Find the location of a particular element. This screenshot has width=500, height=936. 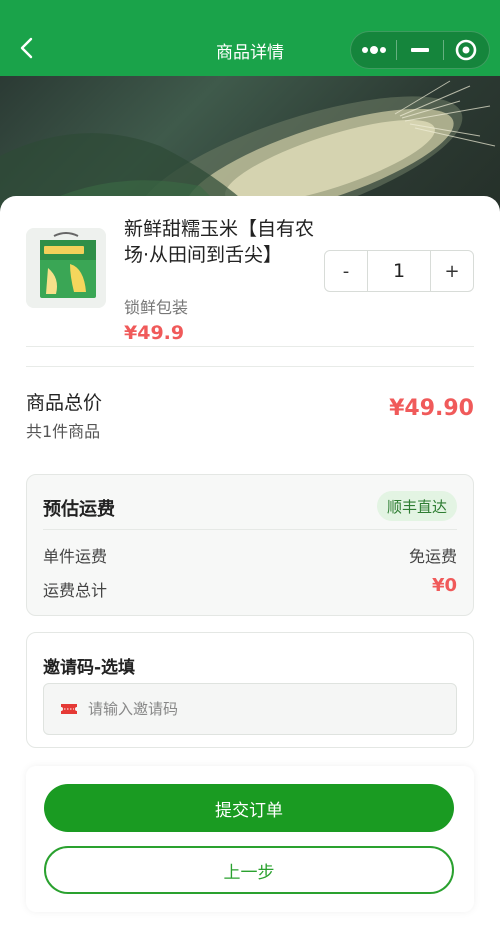

invite-code-card: 邀请码-选填 is located at coordinates (250, 690).